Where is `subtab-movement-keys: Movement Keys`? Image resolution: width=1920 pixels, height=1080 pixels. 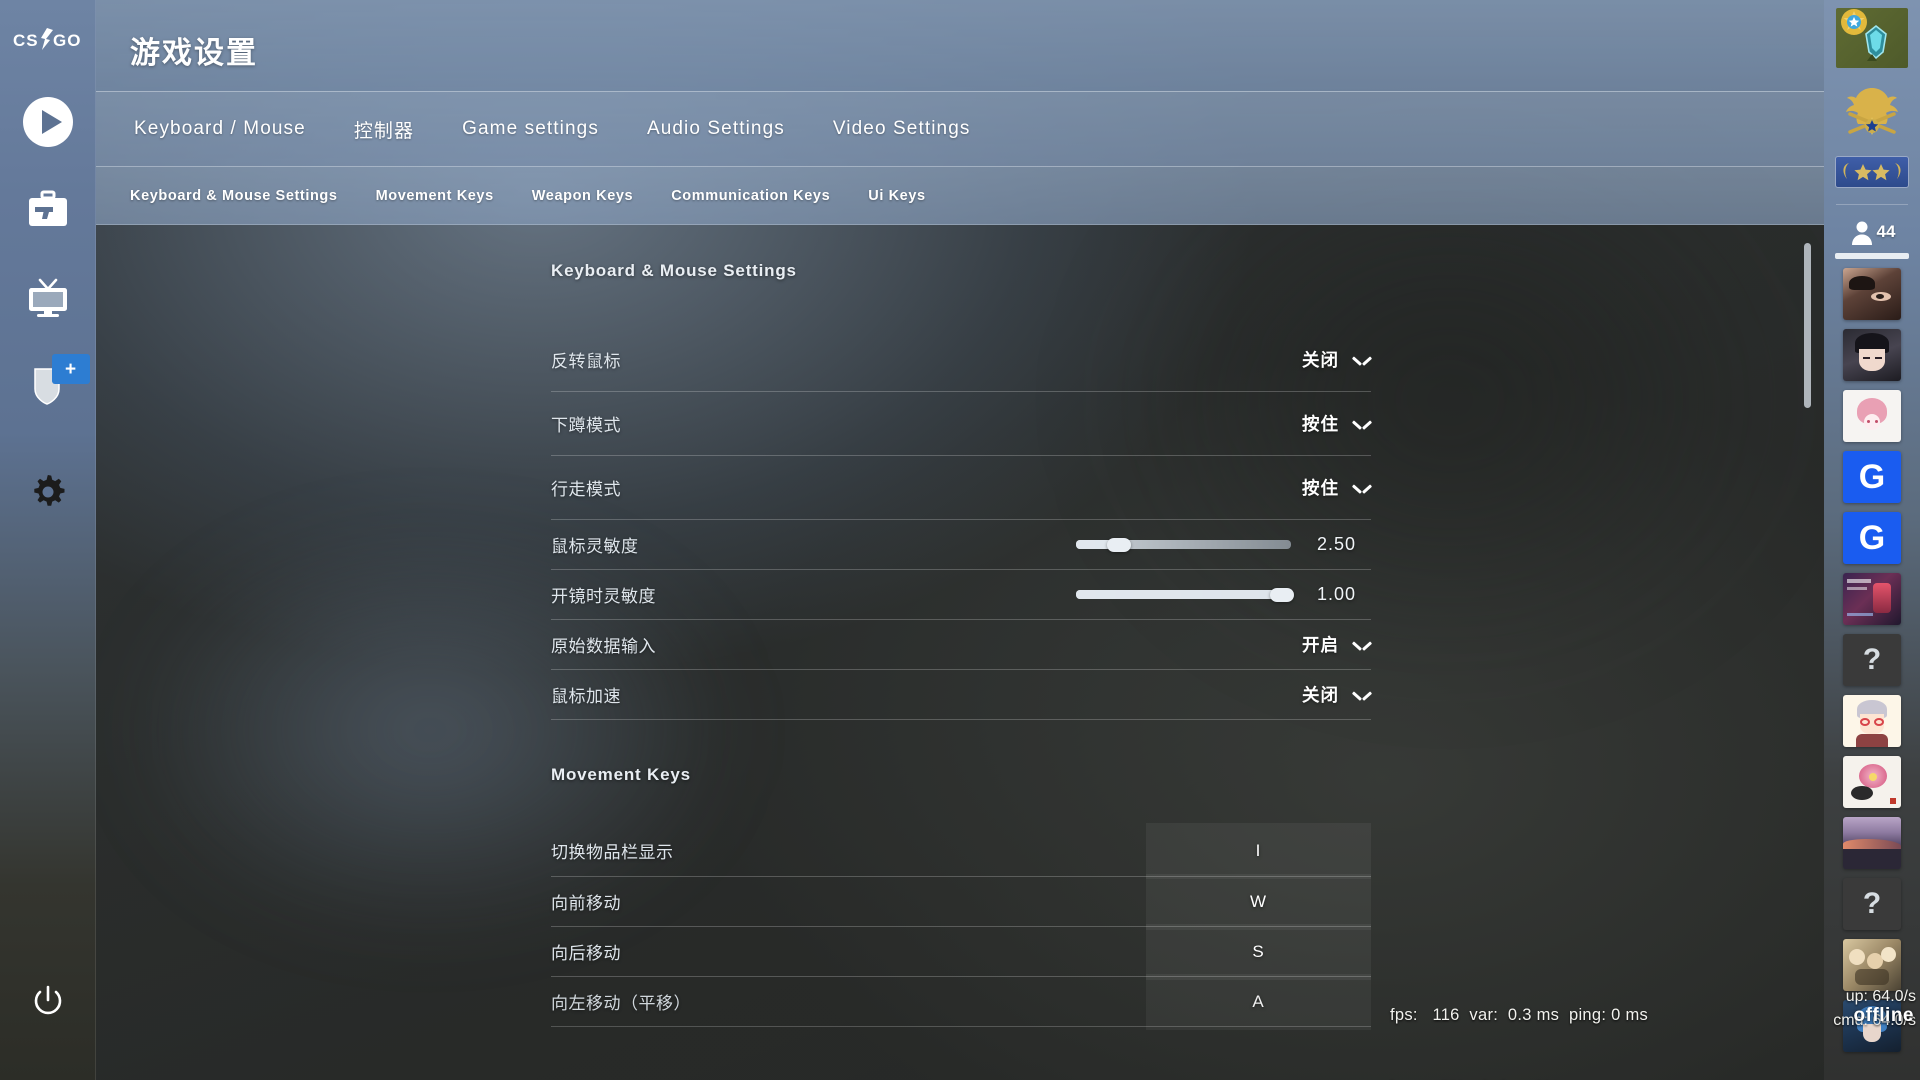 subtab-movement-keys: Movement Keys is located at coordinates (435, 196).